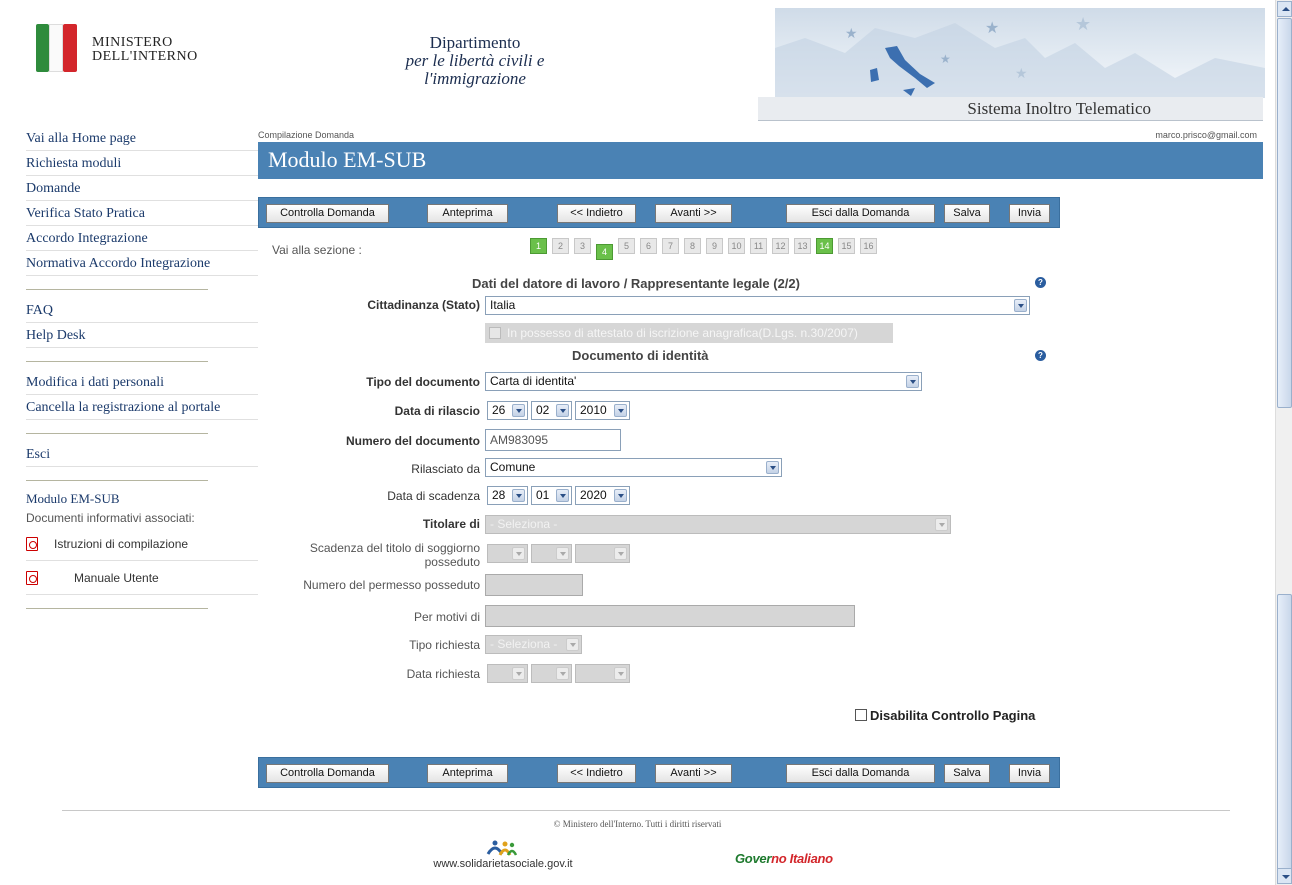  What do you see at coordinates (640, 355) in the screenshot?
I see `section-title-document: Documento di identità` at bounding box center [640, 355].